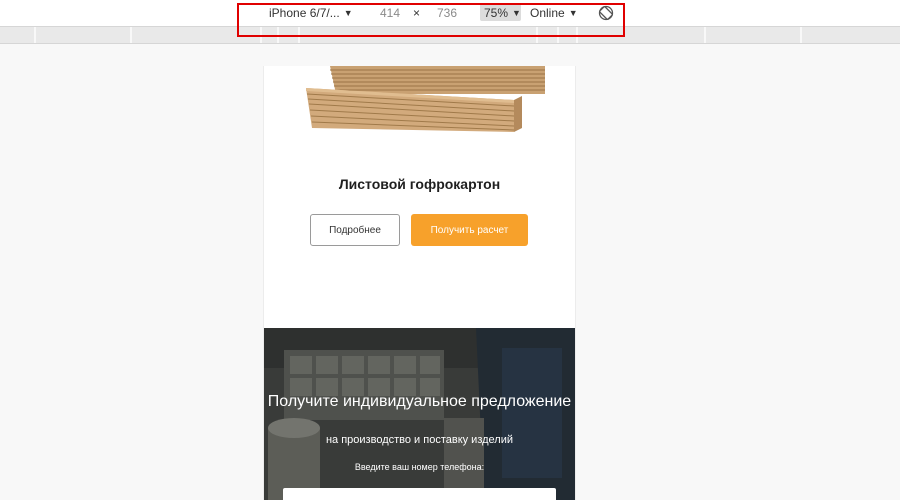 The width and height of the screenshot is (900, 500). What do you see at coordinates (419, 401) in the screenshot?
I see `promo-title: Получите индивидуальное предложение` at bounding box center [419, 401].